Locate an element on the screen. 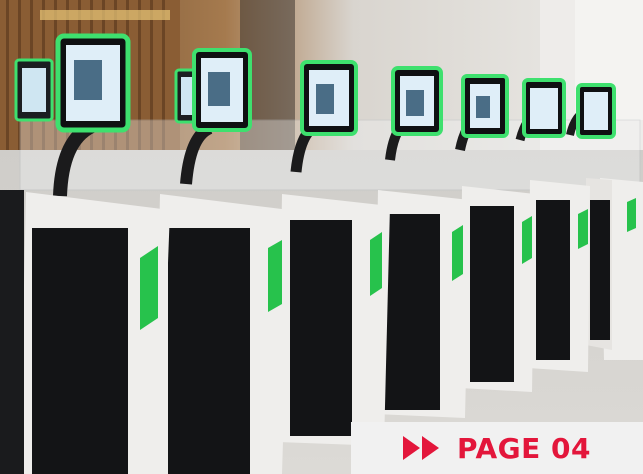 Image resolution: width=643 pixels, height=474 pixels. double-chevron-right-icon is located at coordinates (422, 448).